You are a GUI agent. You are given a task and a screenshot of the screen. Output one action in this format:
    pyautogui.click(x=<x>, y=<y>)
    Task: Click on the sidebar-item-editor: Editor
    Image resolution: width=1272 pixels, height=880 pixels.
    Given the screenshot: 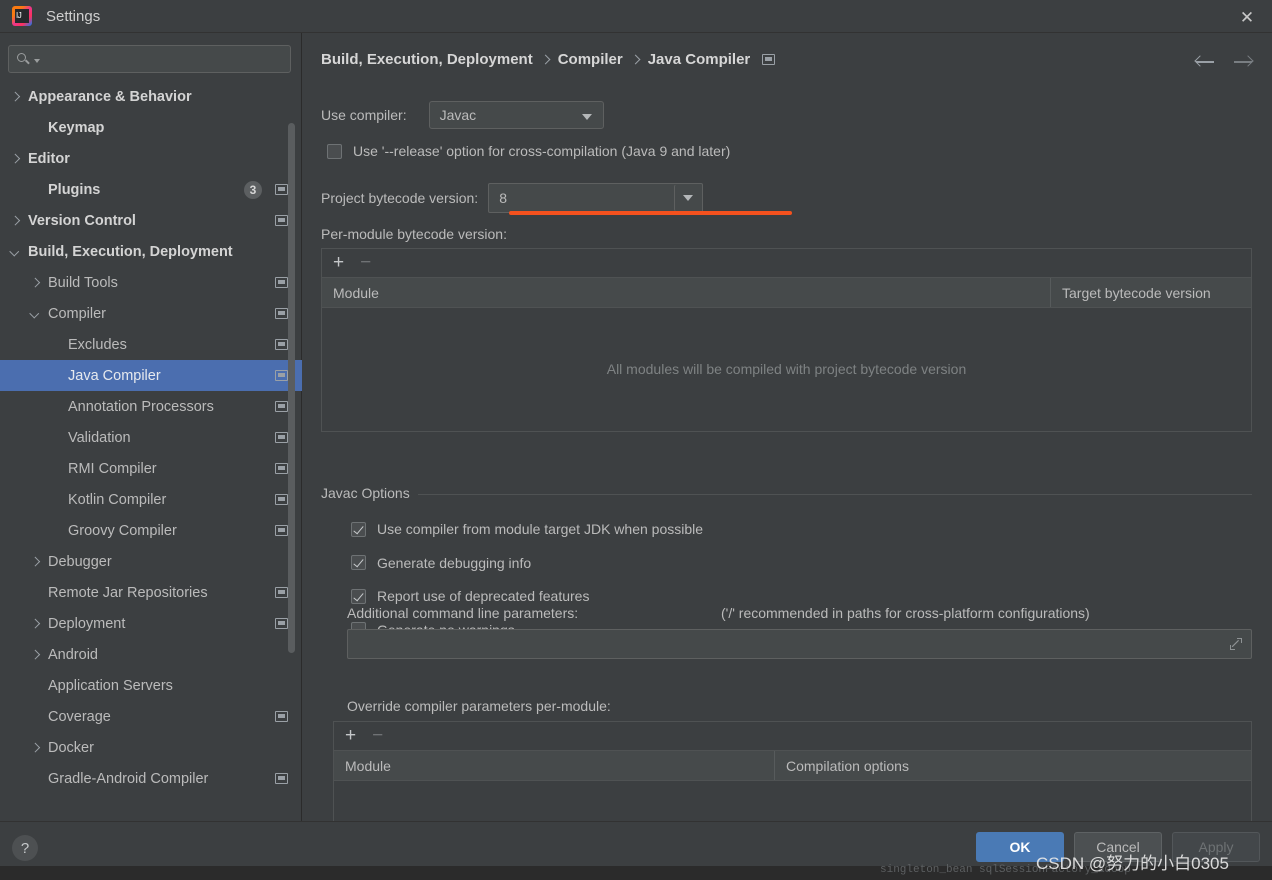 What is the action you would take?
    pyautogui.click(x=151, y=158)
    